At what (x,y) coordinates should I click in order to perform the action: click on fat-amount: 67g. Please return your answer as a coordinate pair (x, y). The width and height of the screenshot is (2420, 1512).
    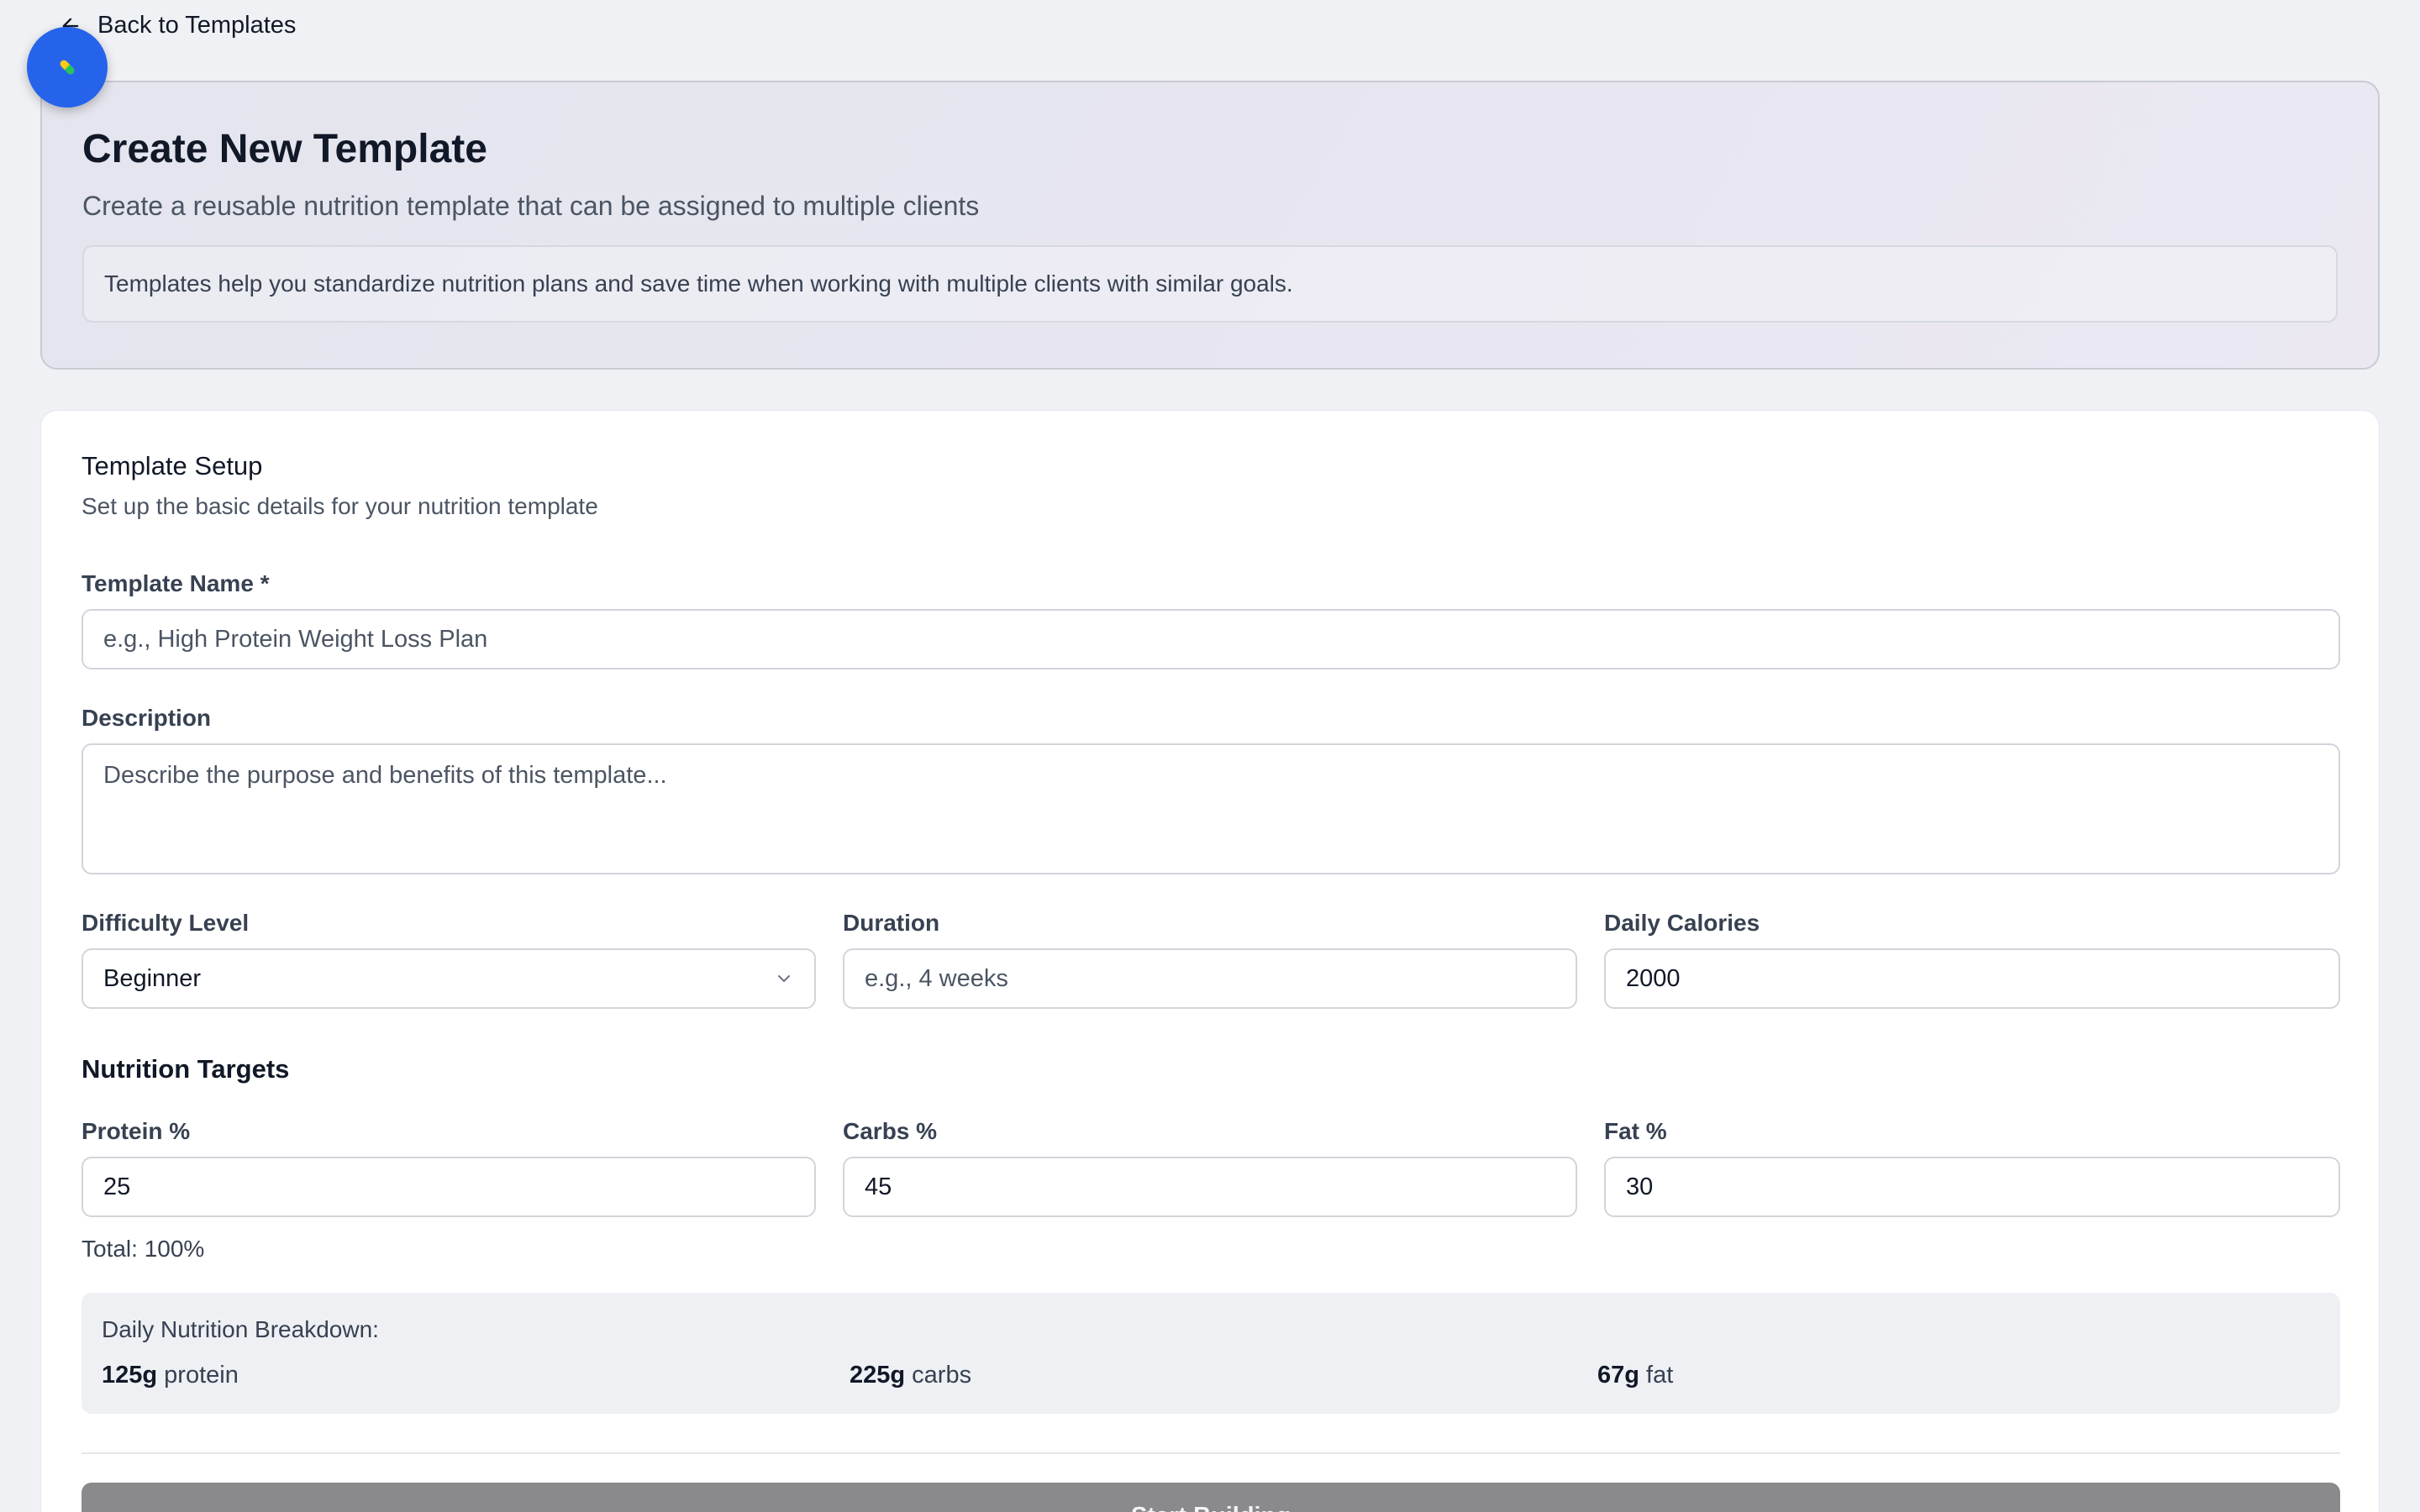
    Looking at the image, I should click on (1618, 1375).